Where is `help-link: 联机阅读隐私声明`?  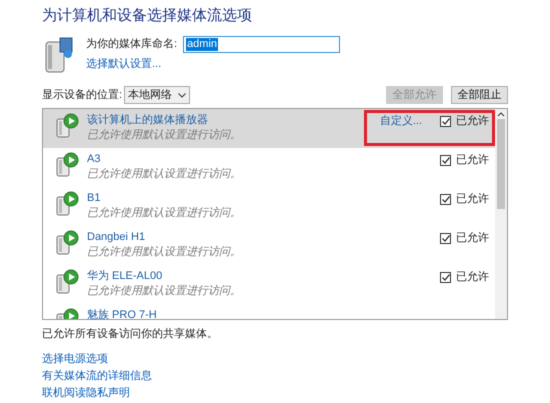 help-link: 联机阅读隐私声明 is located at coordinates (275, 392).